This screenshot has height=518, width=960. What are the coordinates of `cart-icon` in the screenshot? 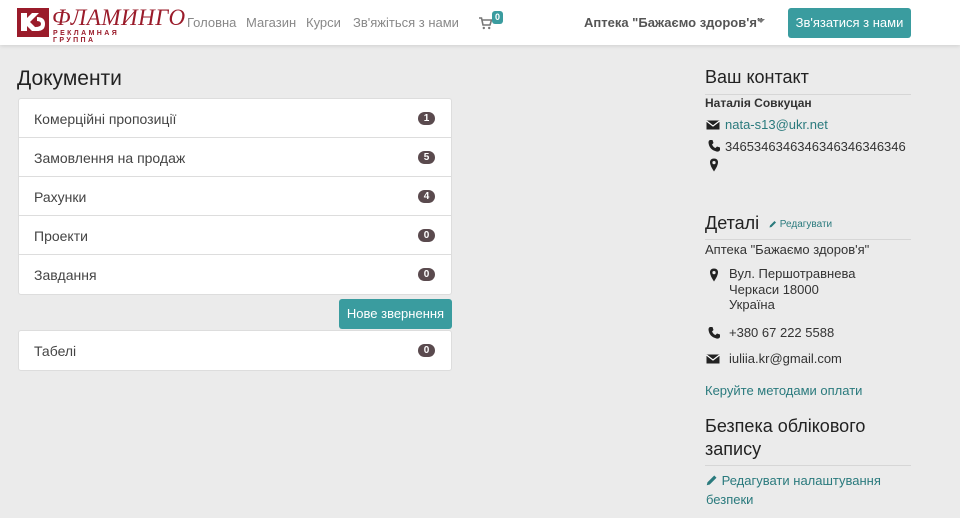 It's located at (485, 23).